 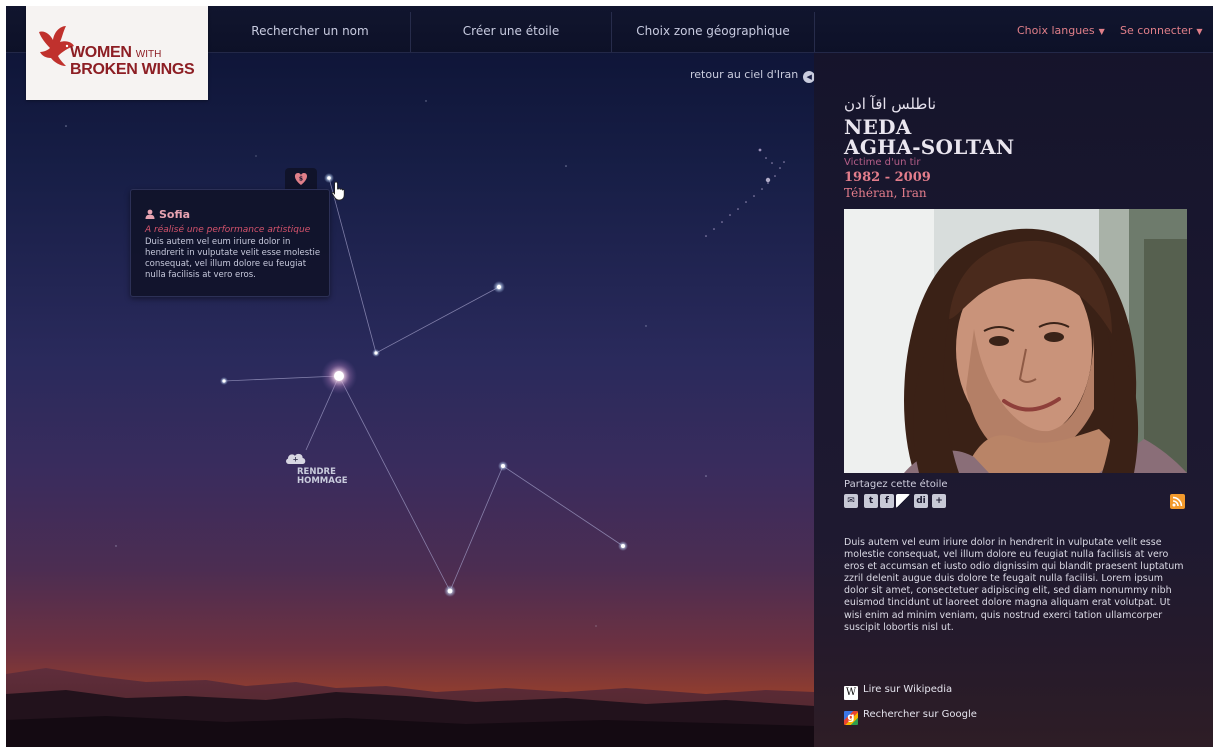 I want to click on back-to-iran-sky-link: retour au ciel d'Iran ◀, so click(x=753, y=75).